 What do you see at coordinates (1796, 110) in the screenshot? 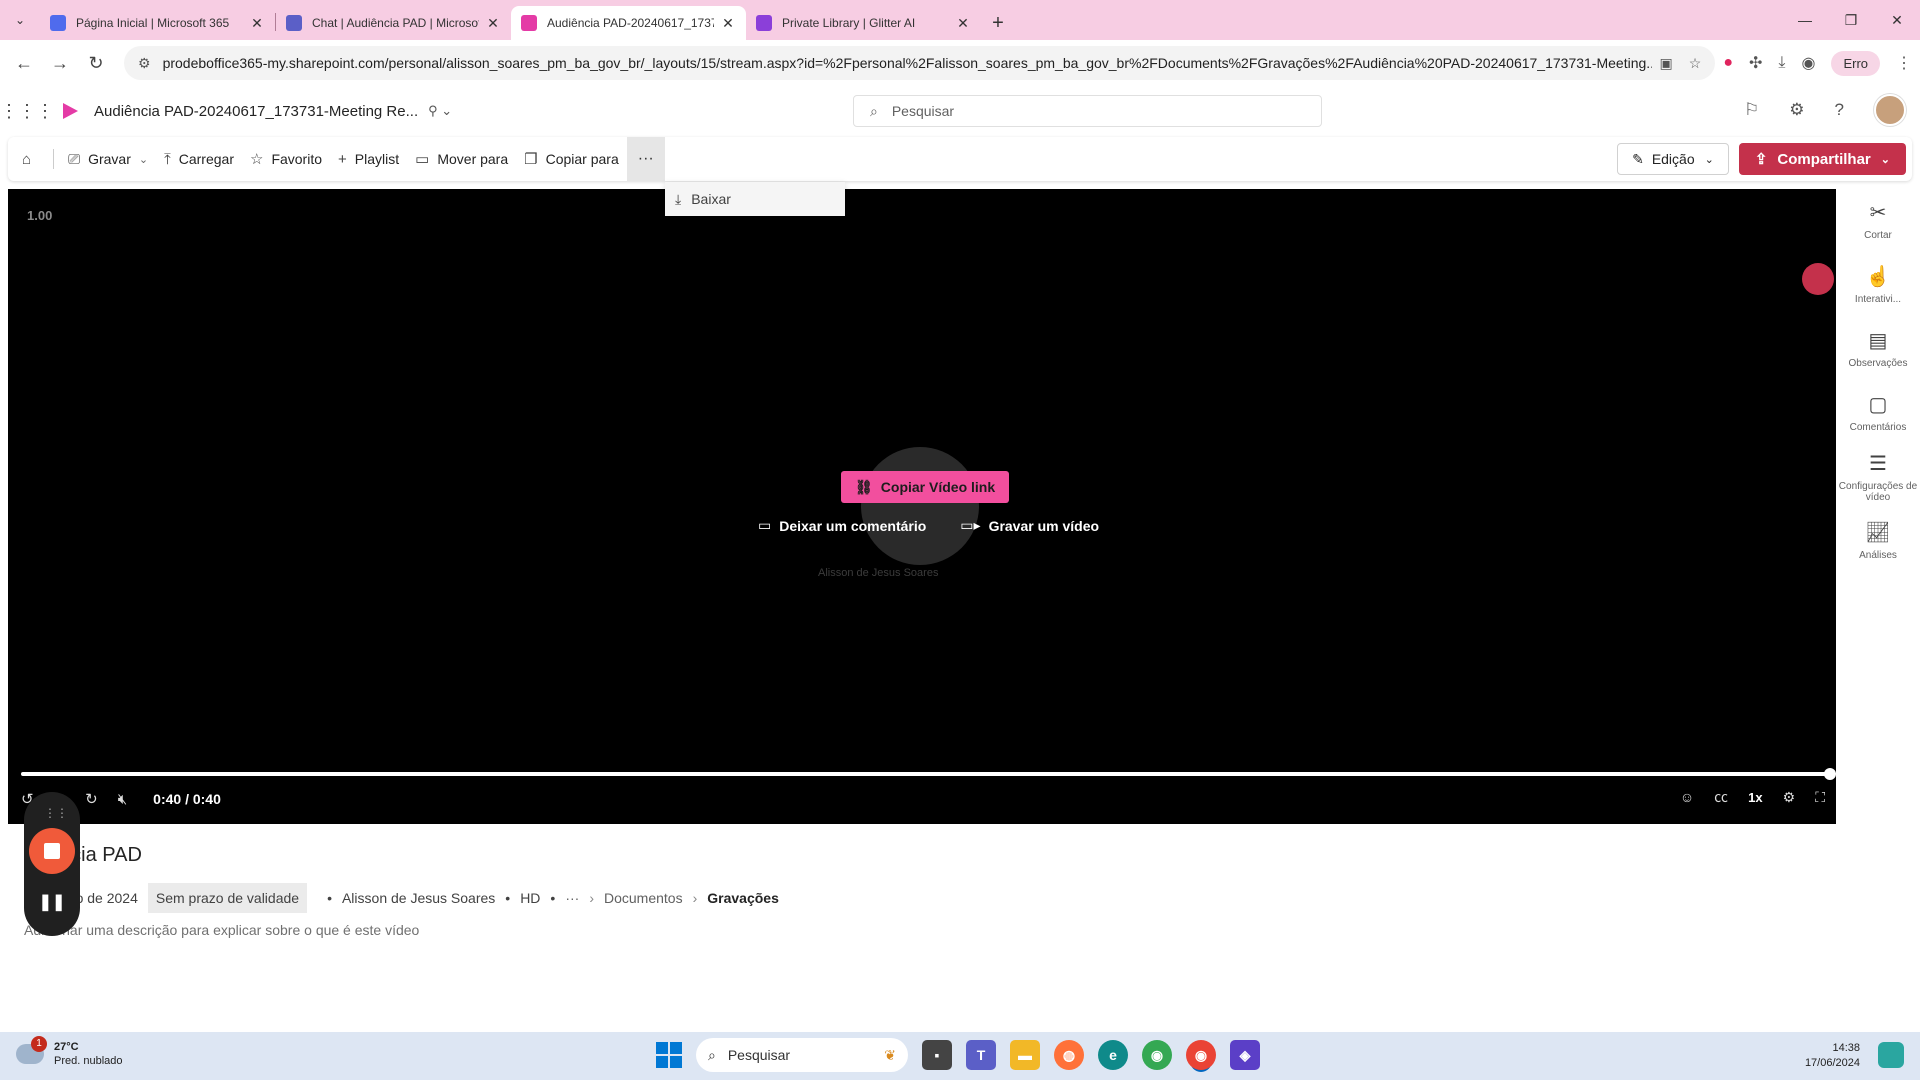
I see `settings-gear-icon: ⚙` at bounding box center [1796, 110].